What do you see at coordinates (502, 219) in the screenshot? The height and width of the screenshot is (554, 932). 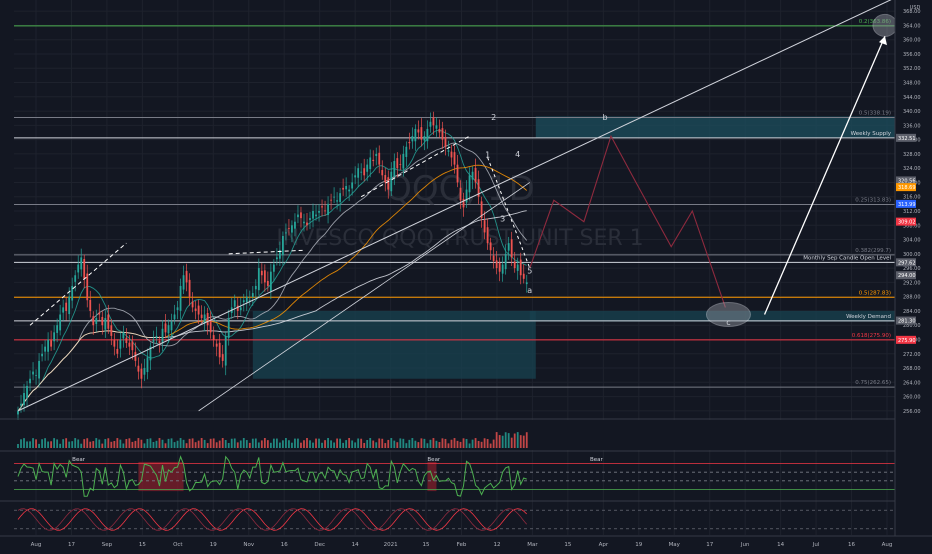 I see `wave-label: 3` at bounding box center [502, 219].